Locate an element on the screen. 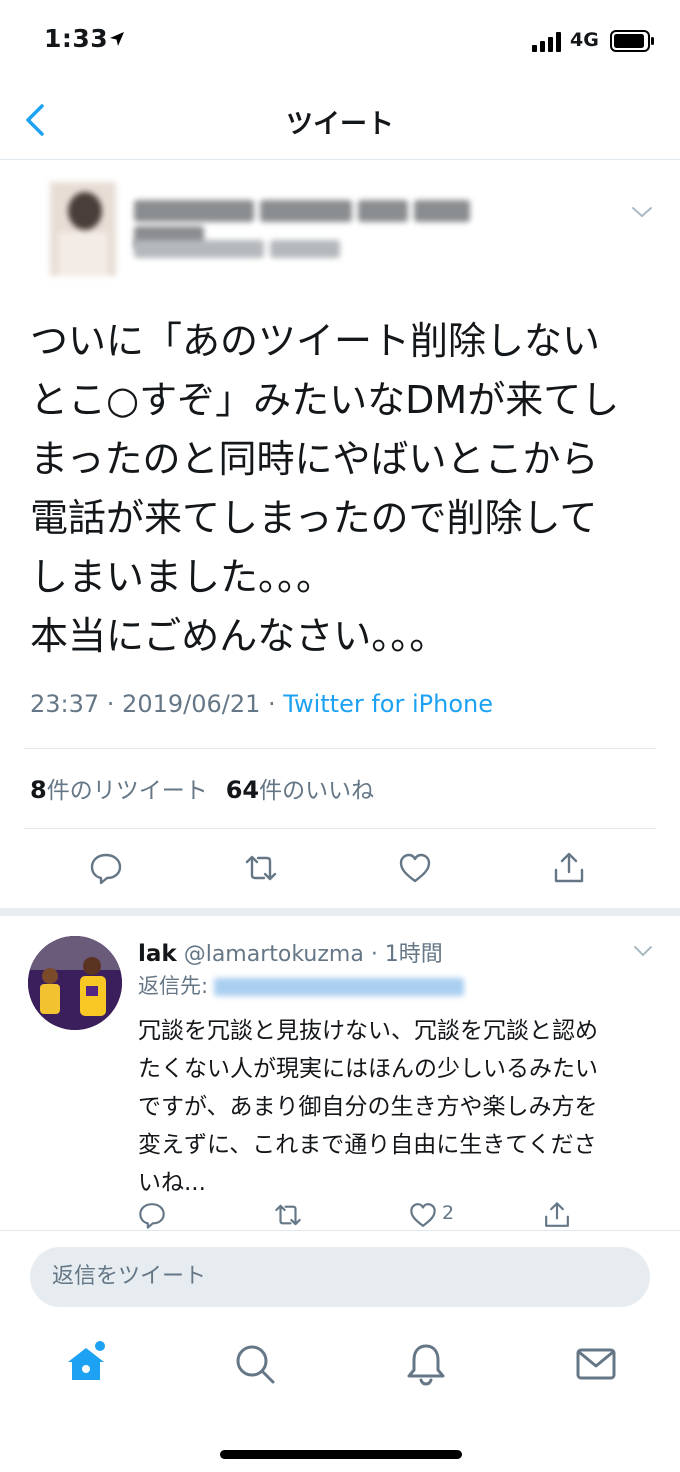  tweet-author is located at coordinates (340, 225).